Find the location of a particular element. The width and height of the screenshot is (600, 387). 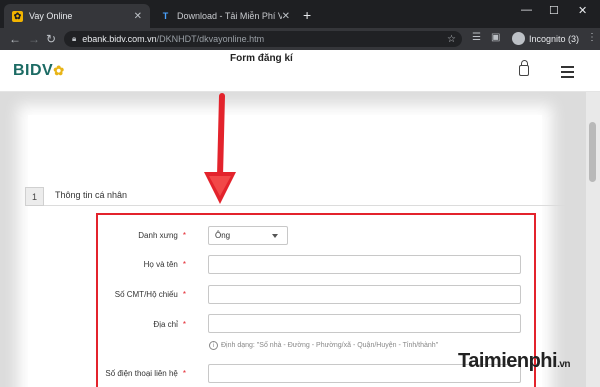

incognito-indicator: Incognito (3) is located at coordinates (545, 38).